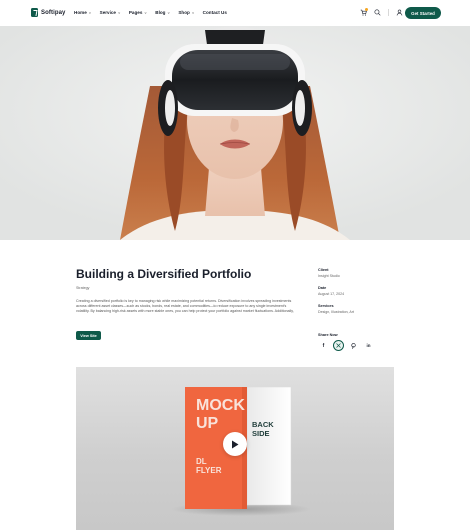  I want to click on front-card-bottom: DL FLYER, so click(209, 466).